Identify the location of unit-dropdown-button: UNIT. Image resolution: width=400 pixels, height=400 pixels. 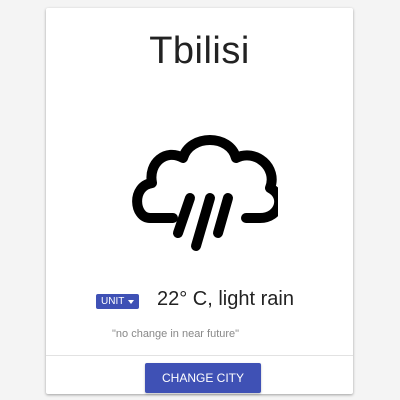
(118, 301).